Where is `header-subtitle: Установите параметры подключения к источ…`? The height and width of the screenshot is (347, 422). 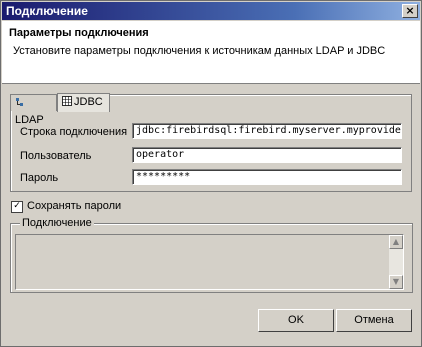
header-subtitle: Установите параметры подключения к источ… is located at coordinates (199, 51).